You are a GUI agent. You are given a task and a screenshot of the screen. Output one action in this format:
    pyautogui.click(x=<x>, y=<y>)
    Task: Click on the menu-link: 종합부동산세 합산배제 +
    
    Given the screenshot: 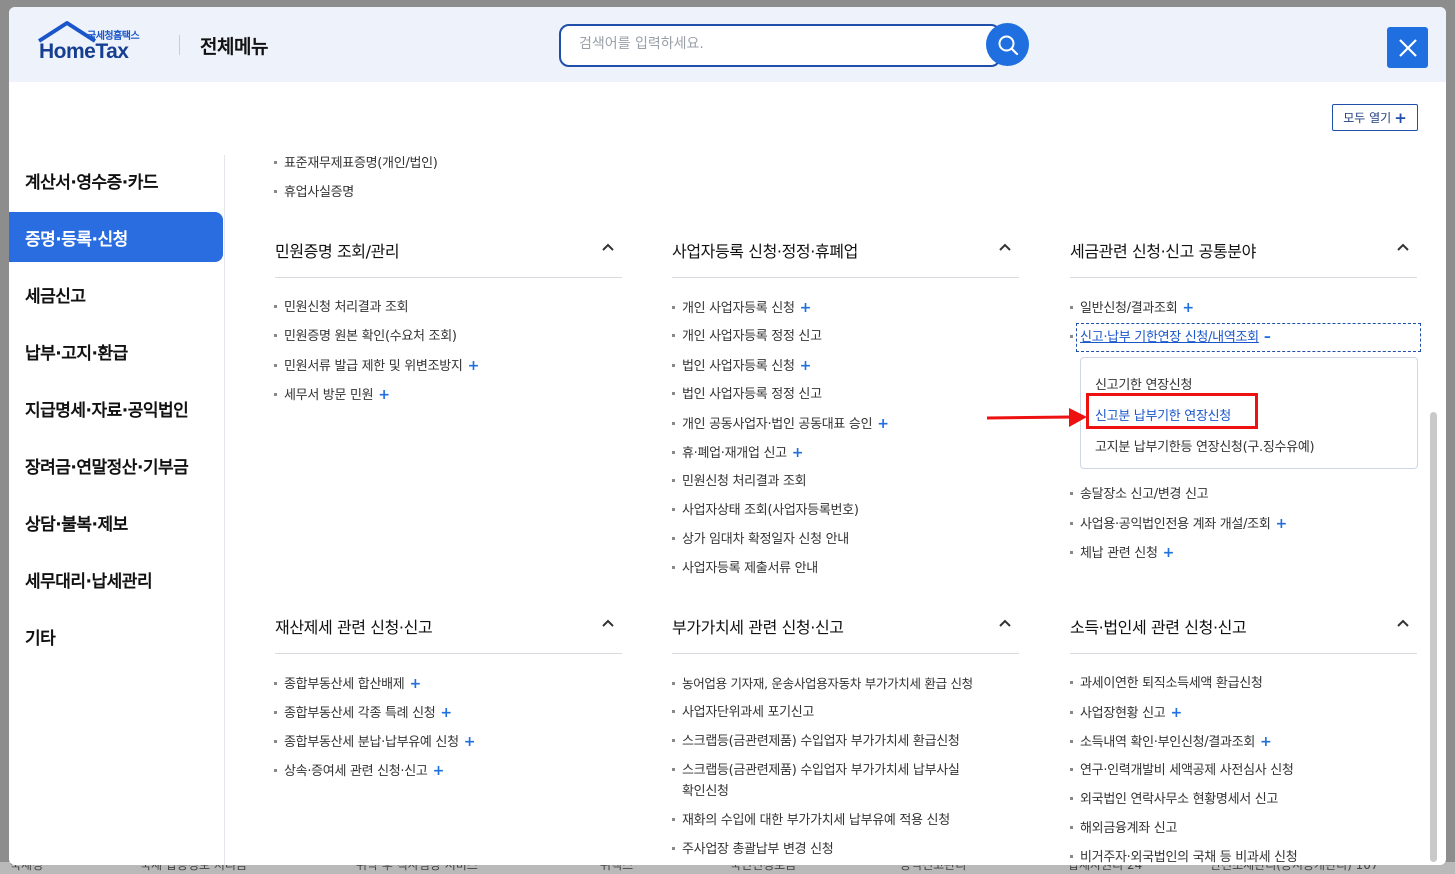 What is the action you would take?
    pyautogui.click(x=347, y=684)
    